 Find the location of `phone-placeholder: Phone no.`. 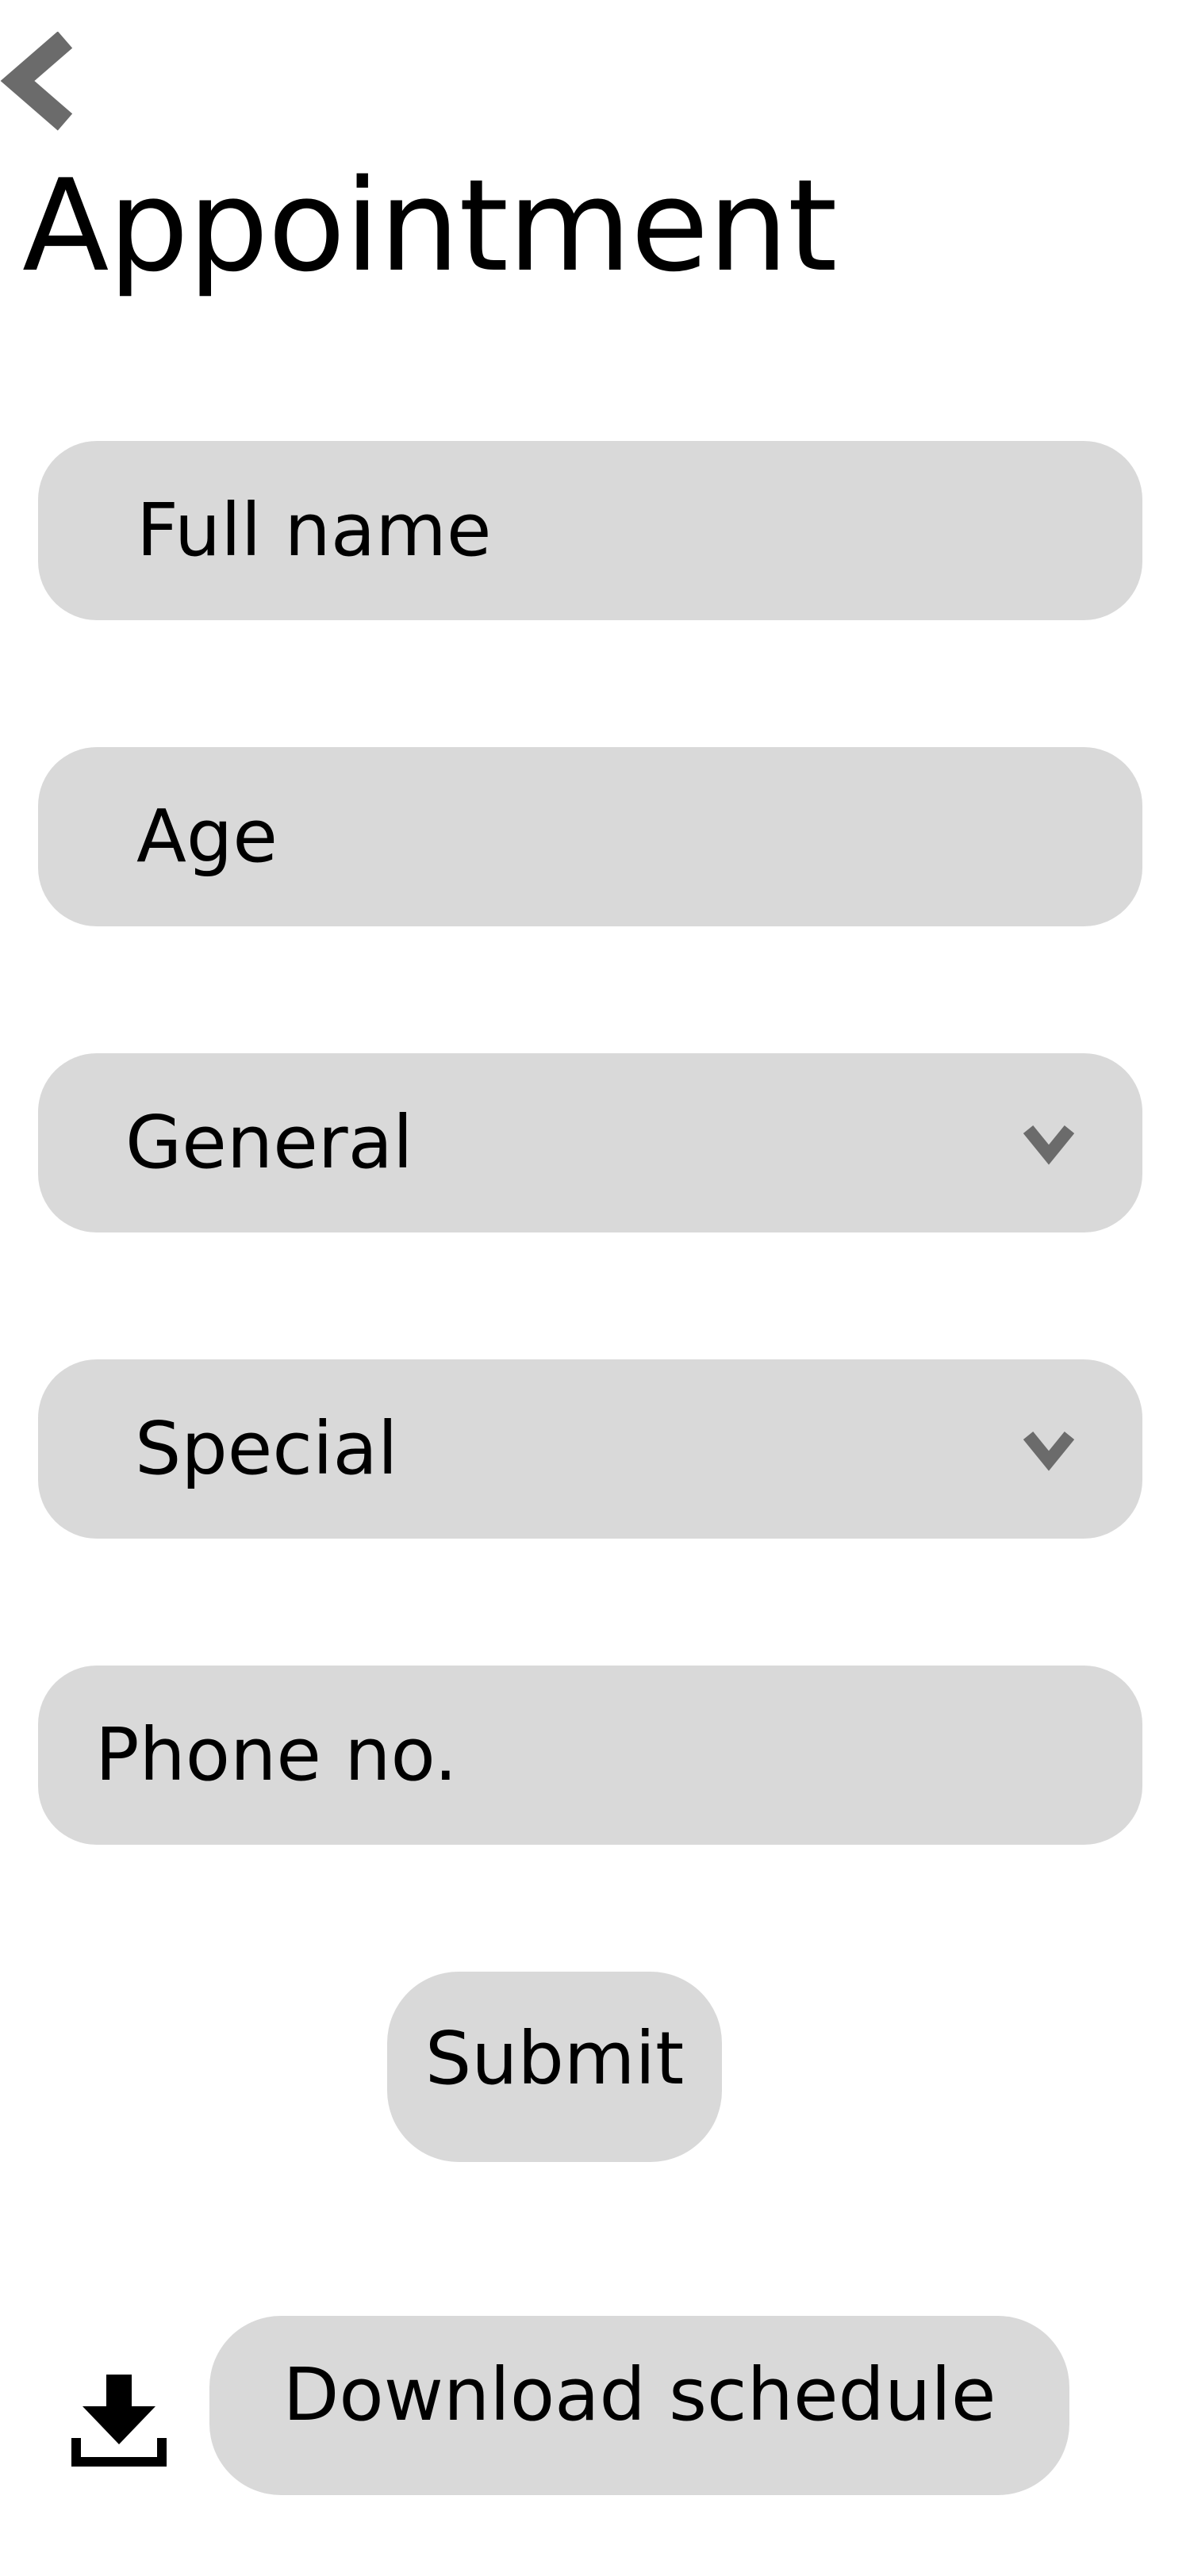

phone-placeholder: Phone no. is located at coordinates (276, 1754).